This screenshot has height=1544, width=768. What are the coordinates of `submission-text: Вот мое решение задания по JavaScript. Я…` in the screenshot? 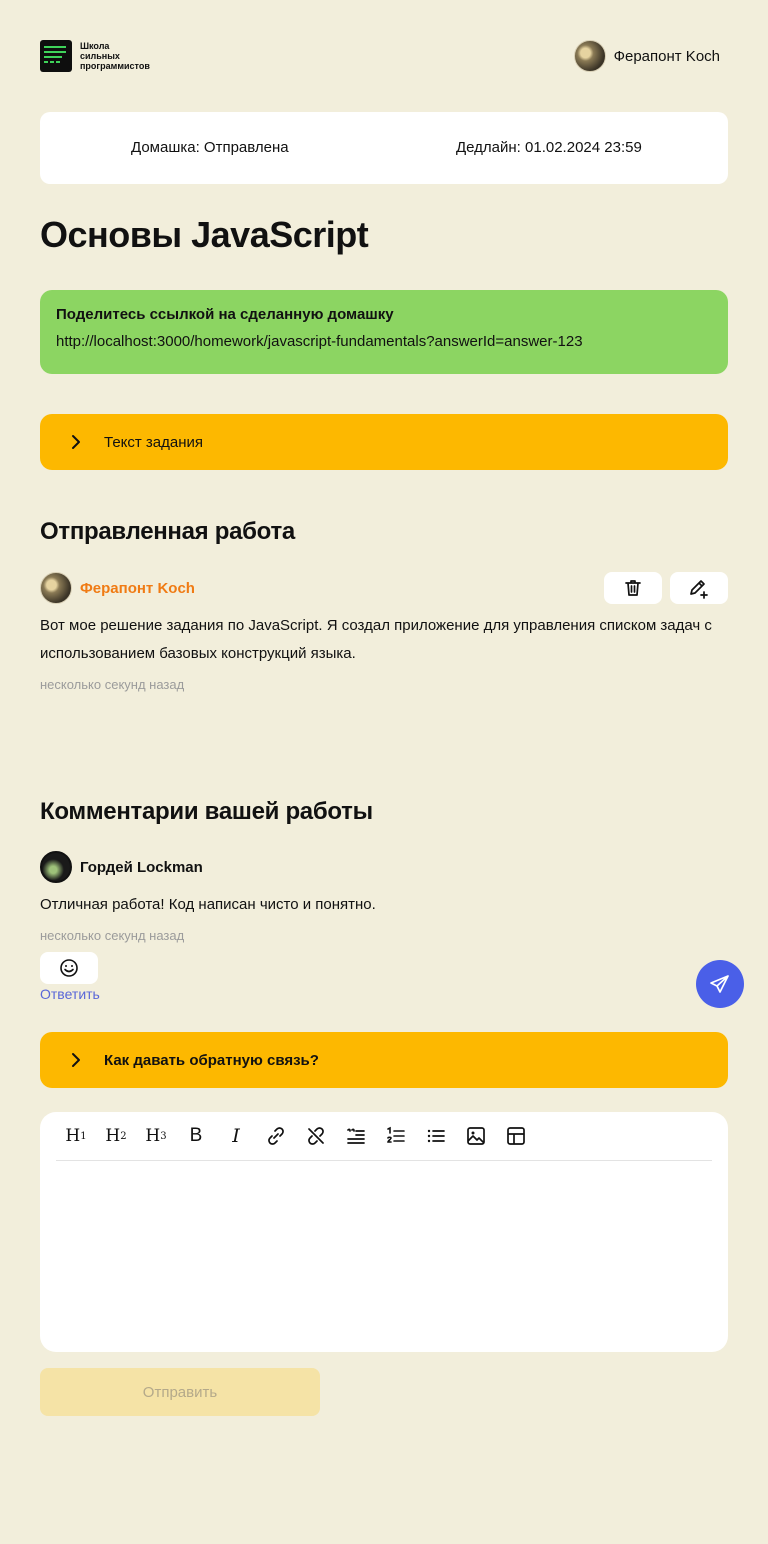 It's located at (376, 639).